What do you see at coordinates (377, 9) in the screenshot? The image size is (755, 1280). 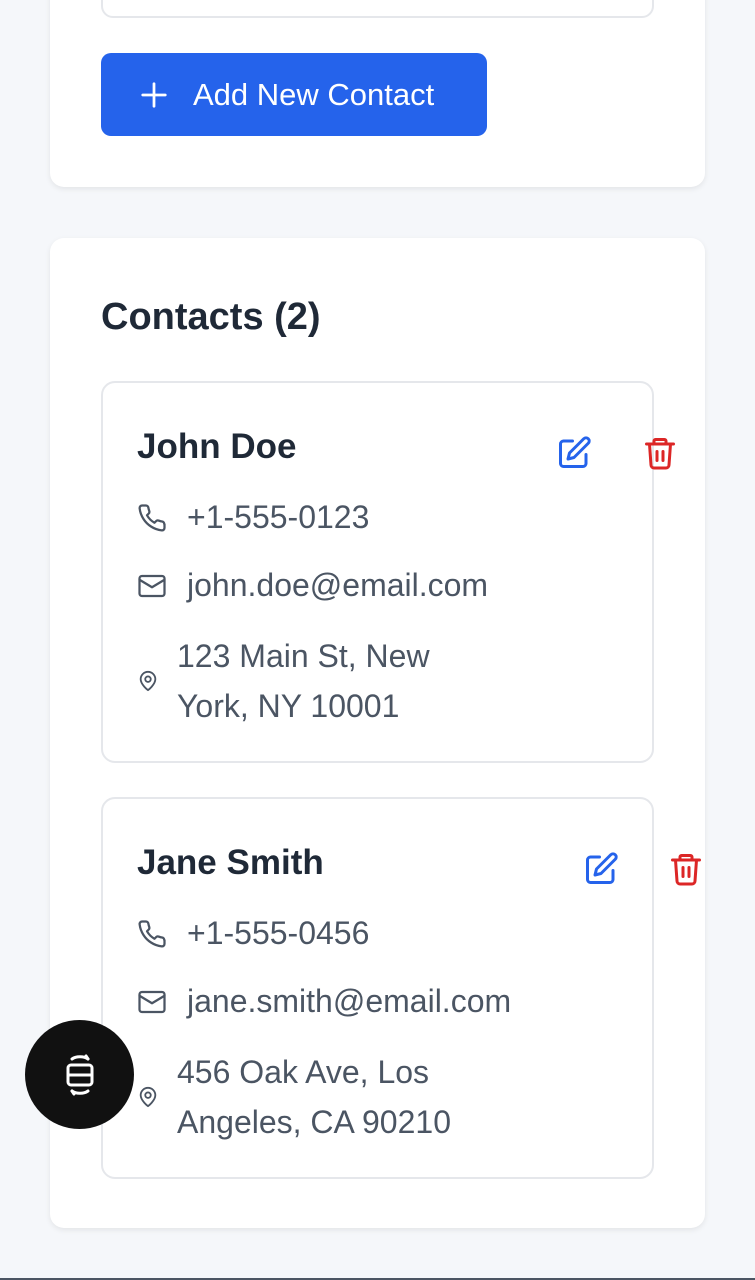 I see `form-input-field` at bounding box center [377, 9].